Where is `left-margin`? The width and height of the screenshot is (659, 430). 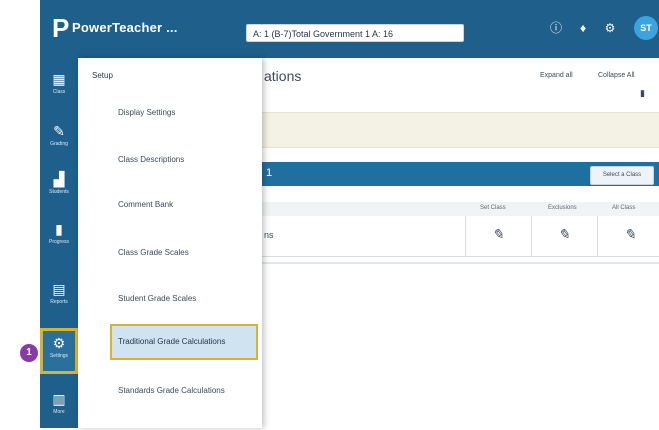 left-margin is located at coordinates (20, 214).